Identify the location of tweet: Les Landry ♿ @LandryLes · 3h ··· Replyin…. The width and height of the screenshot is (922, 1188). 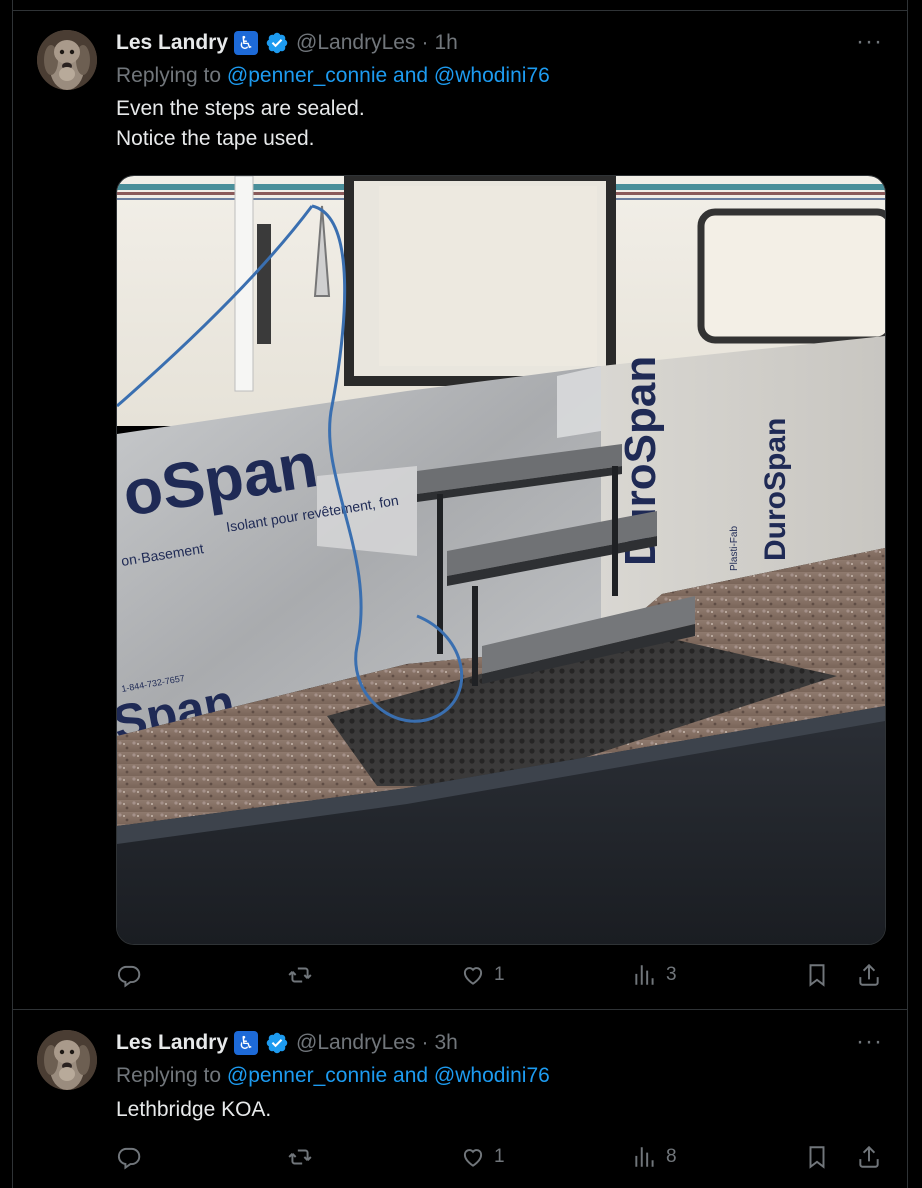
(460, 1099).